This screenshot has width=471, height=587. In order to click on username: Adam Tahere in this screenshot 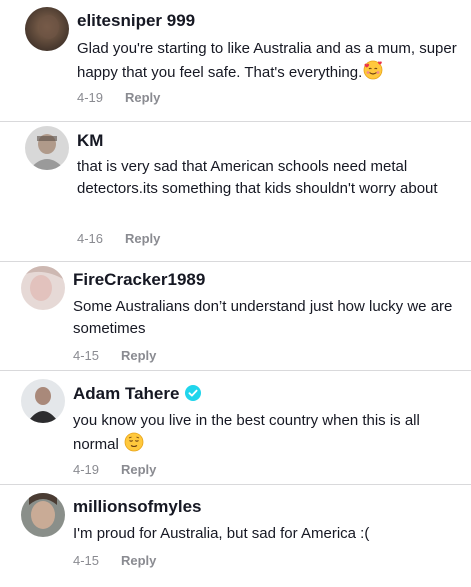, I will do `click(137, 394)`.